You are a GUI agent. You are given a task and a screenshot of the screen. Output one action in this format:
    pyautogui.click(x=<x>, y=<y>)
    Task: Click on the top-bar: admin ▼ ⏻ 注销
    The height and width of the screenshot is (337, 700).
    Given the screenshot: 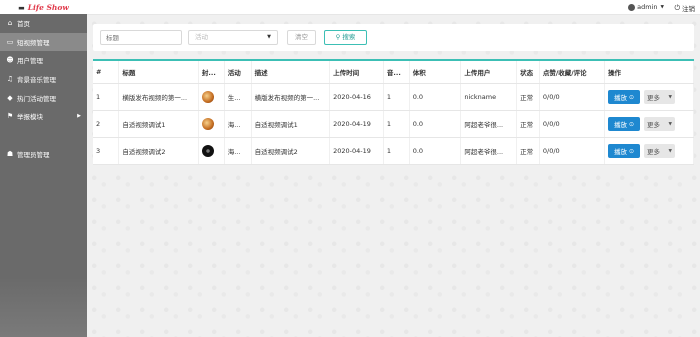 What is the action you would take?
    pyautogui.click(x=393, y=7)
    